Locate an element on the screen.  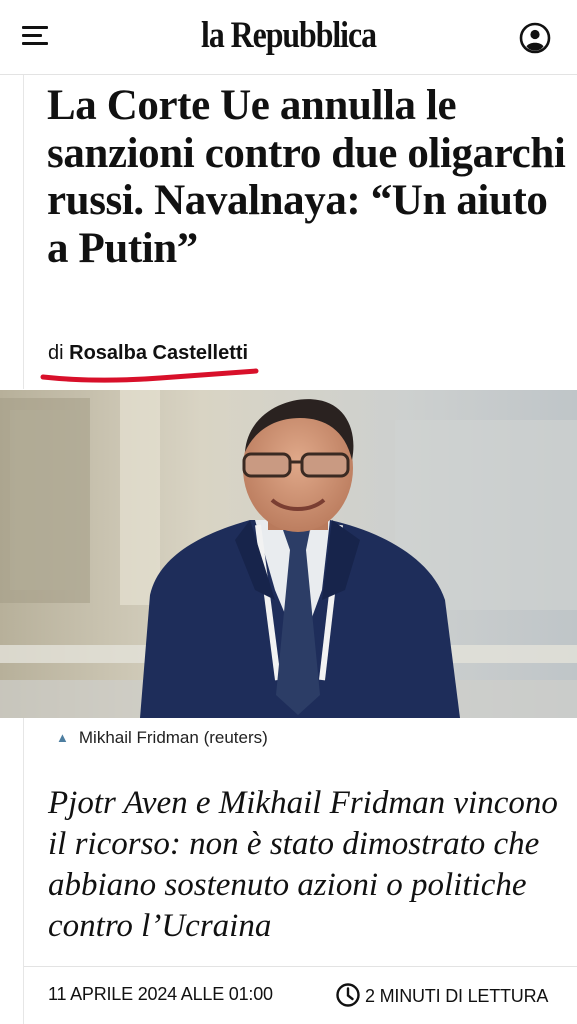
reading-time: 2 MINUTI DI LETTURA is located at coordinates (442, 996).